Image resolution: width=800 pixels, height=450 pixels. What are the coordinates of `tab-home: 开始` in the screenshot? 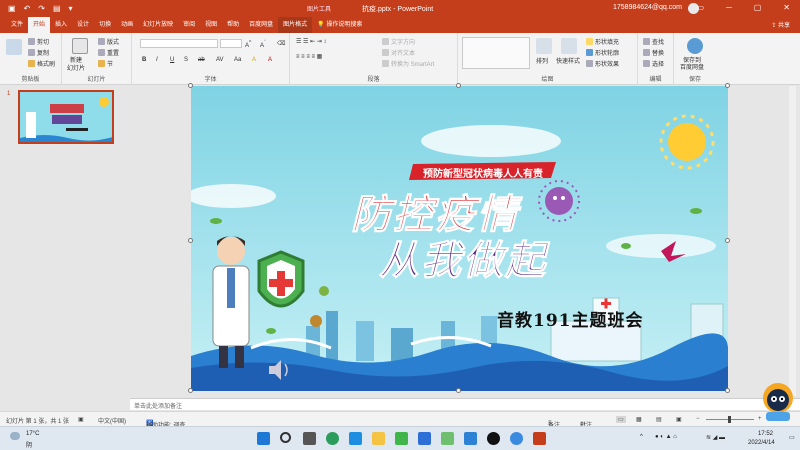 It's located at (39, 25).